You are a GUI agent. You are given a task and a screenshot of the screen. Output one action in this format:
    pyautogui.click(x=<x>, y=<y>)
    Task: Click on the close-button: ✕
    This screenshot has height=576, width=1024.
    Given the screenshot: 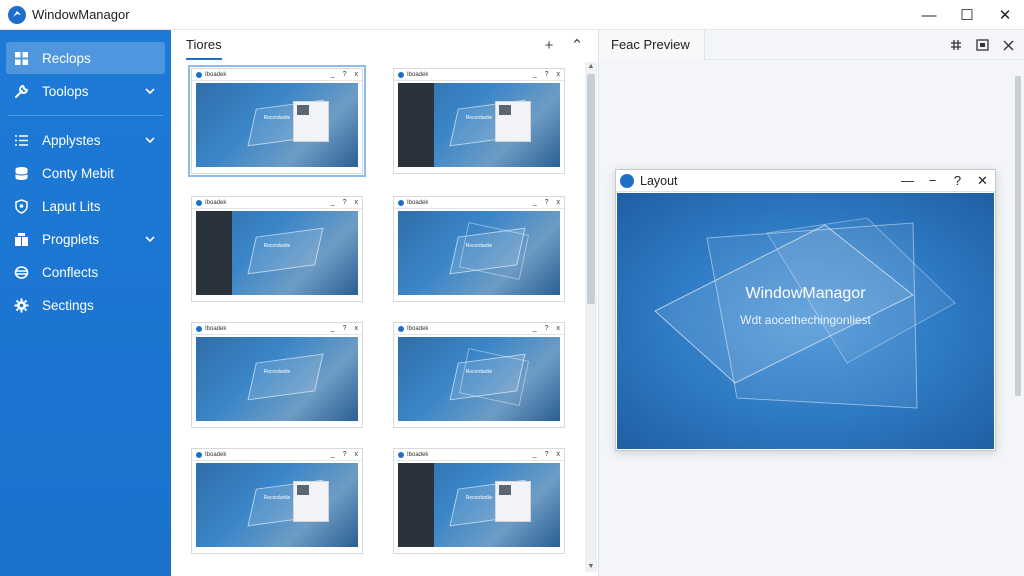 What is the action you would take?
    pyautogui.click(x=1005, y=15)
    